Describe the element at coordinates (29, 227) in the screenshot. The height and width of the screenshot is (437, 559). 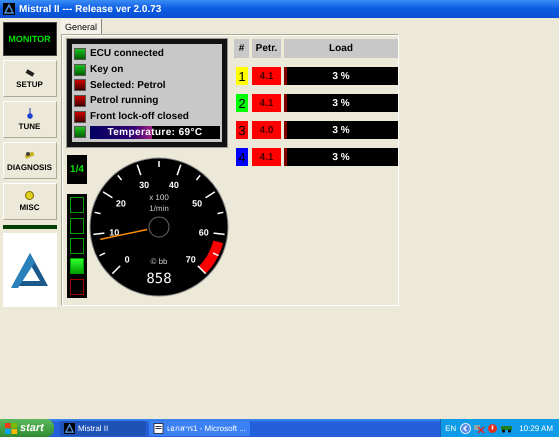
I see `status-bar-strip` at that location.